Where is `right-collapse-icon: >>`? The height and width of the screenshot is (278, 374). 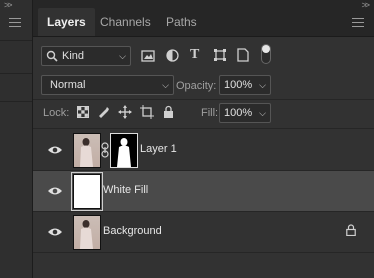 right-collapse-icon: >> is located at coordinates (365, 5).